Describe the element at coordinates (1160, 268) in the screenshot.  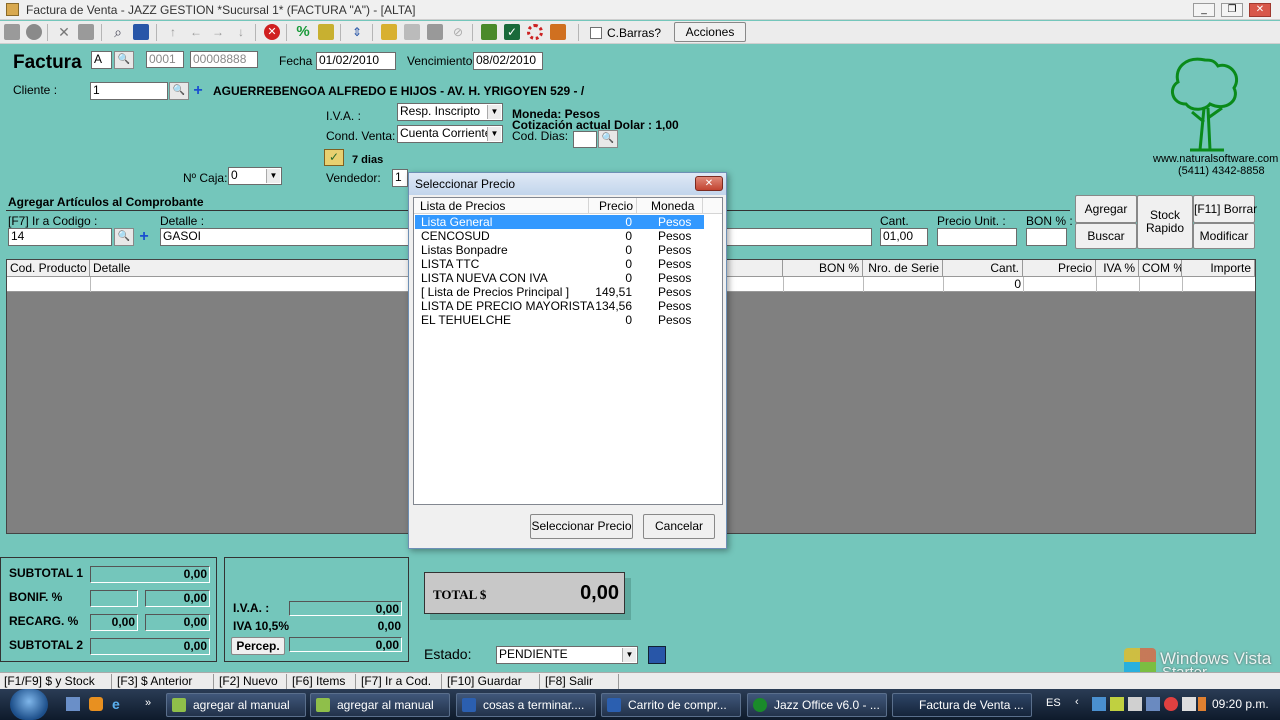
I see `col-com: COM %` at that location.